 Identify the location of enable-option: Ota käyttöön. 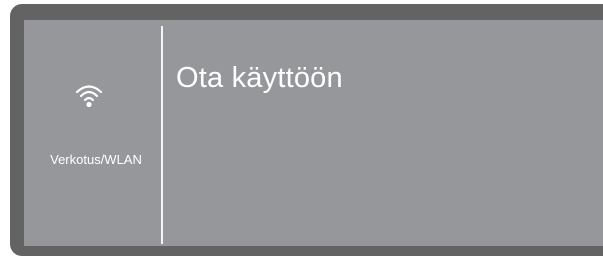
(259, 78).